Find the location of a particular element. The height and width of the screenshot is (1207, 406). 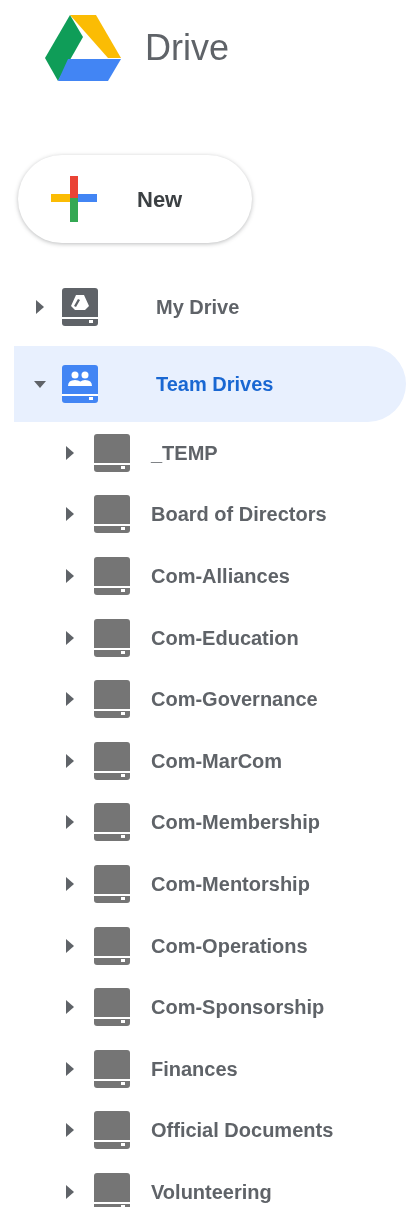

nav-label: Com-Governance is located at coordinates (234, 700).